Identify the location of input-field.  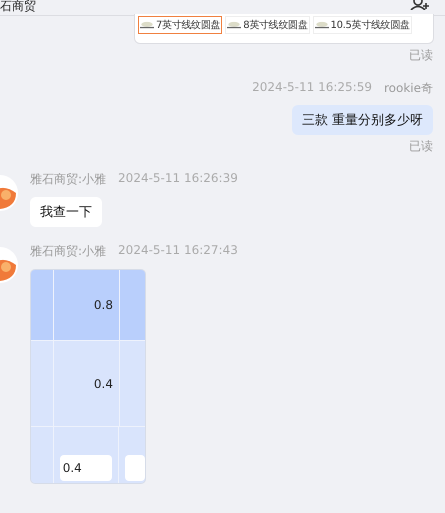
(135, 468).